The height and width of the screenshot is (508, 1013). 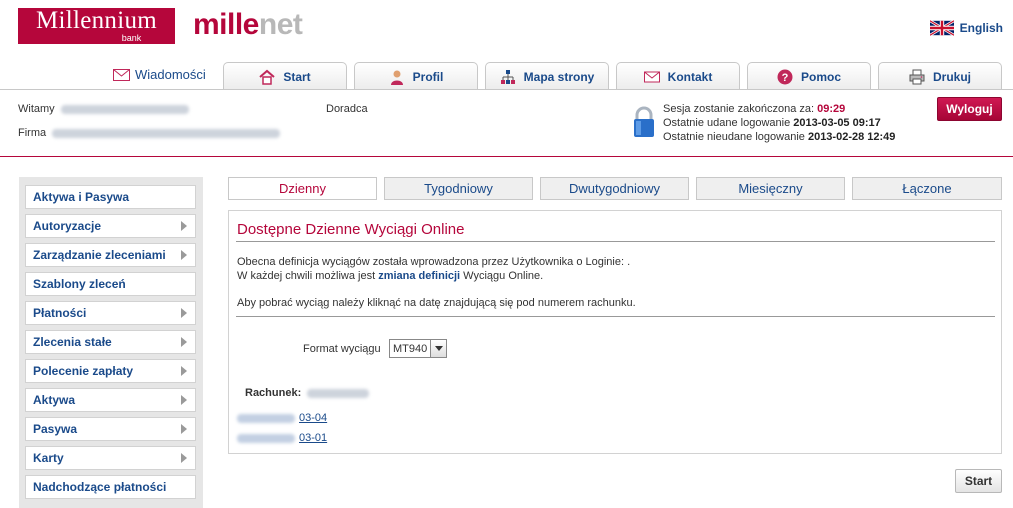 I want to click on statement-date: 03-04, so click(x=313, y=418).